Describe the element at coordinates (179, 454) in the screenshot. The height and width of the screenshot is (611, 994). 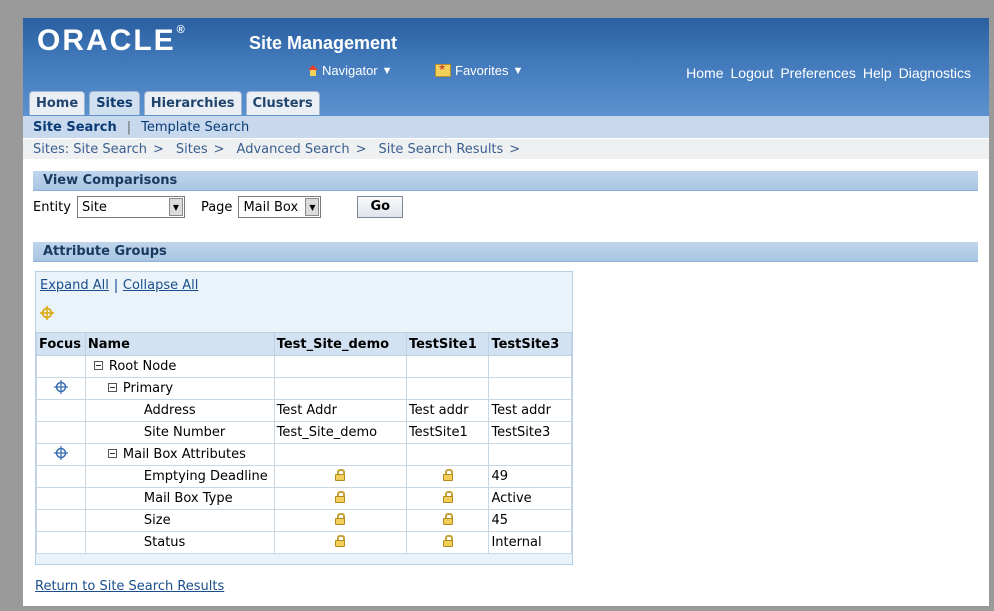
I see `name-cell: Mail Box Attributes` at that location.